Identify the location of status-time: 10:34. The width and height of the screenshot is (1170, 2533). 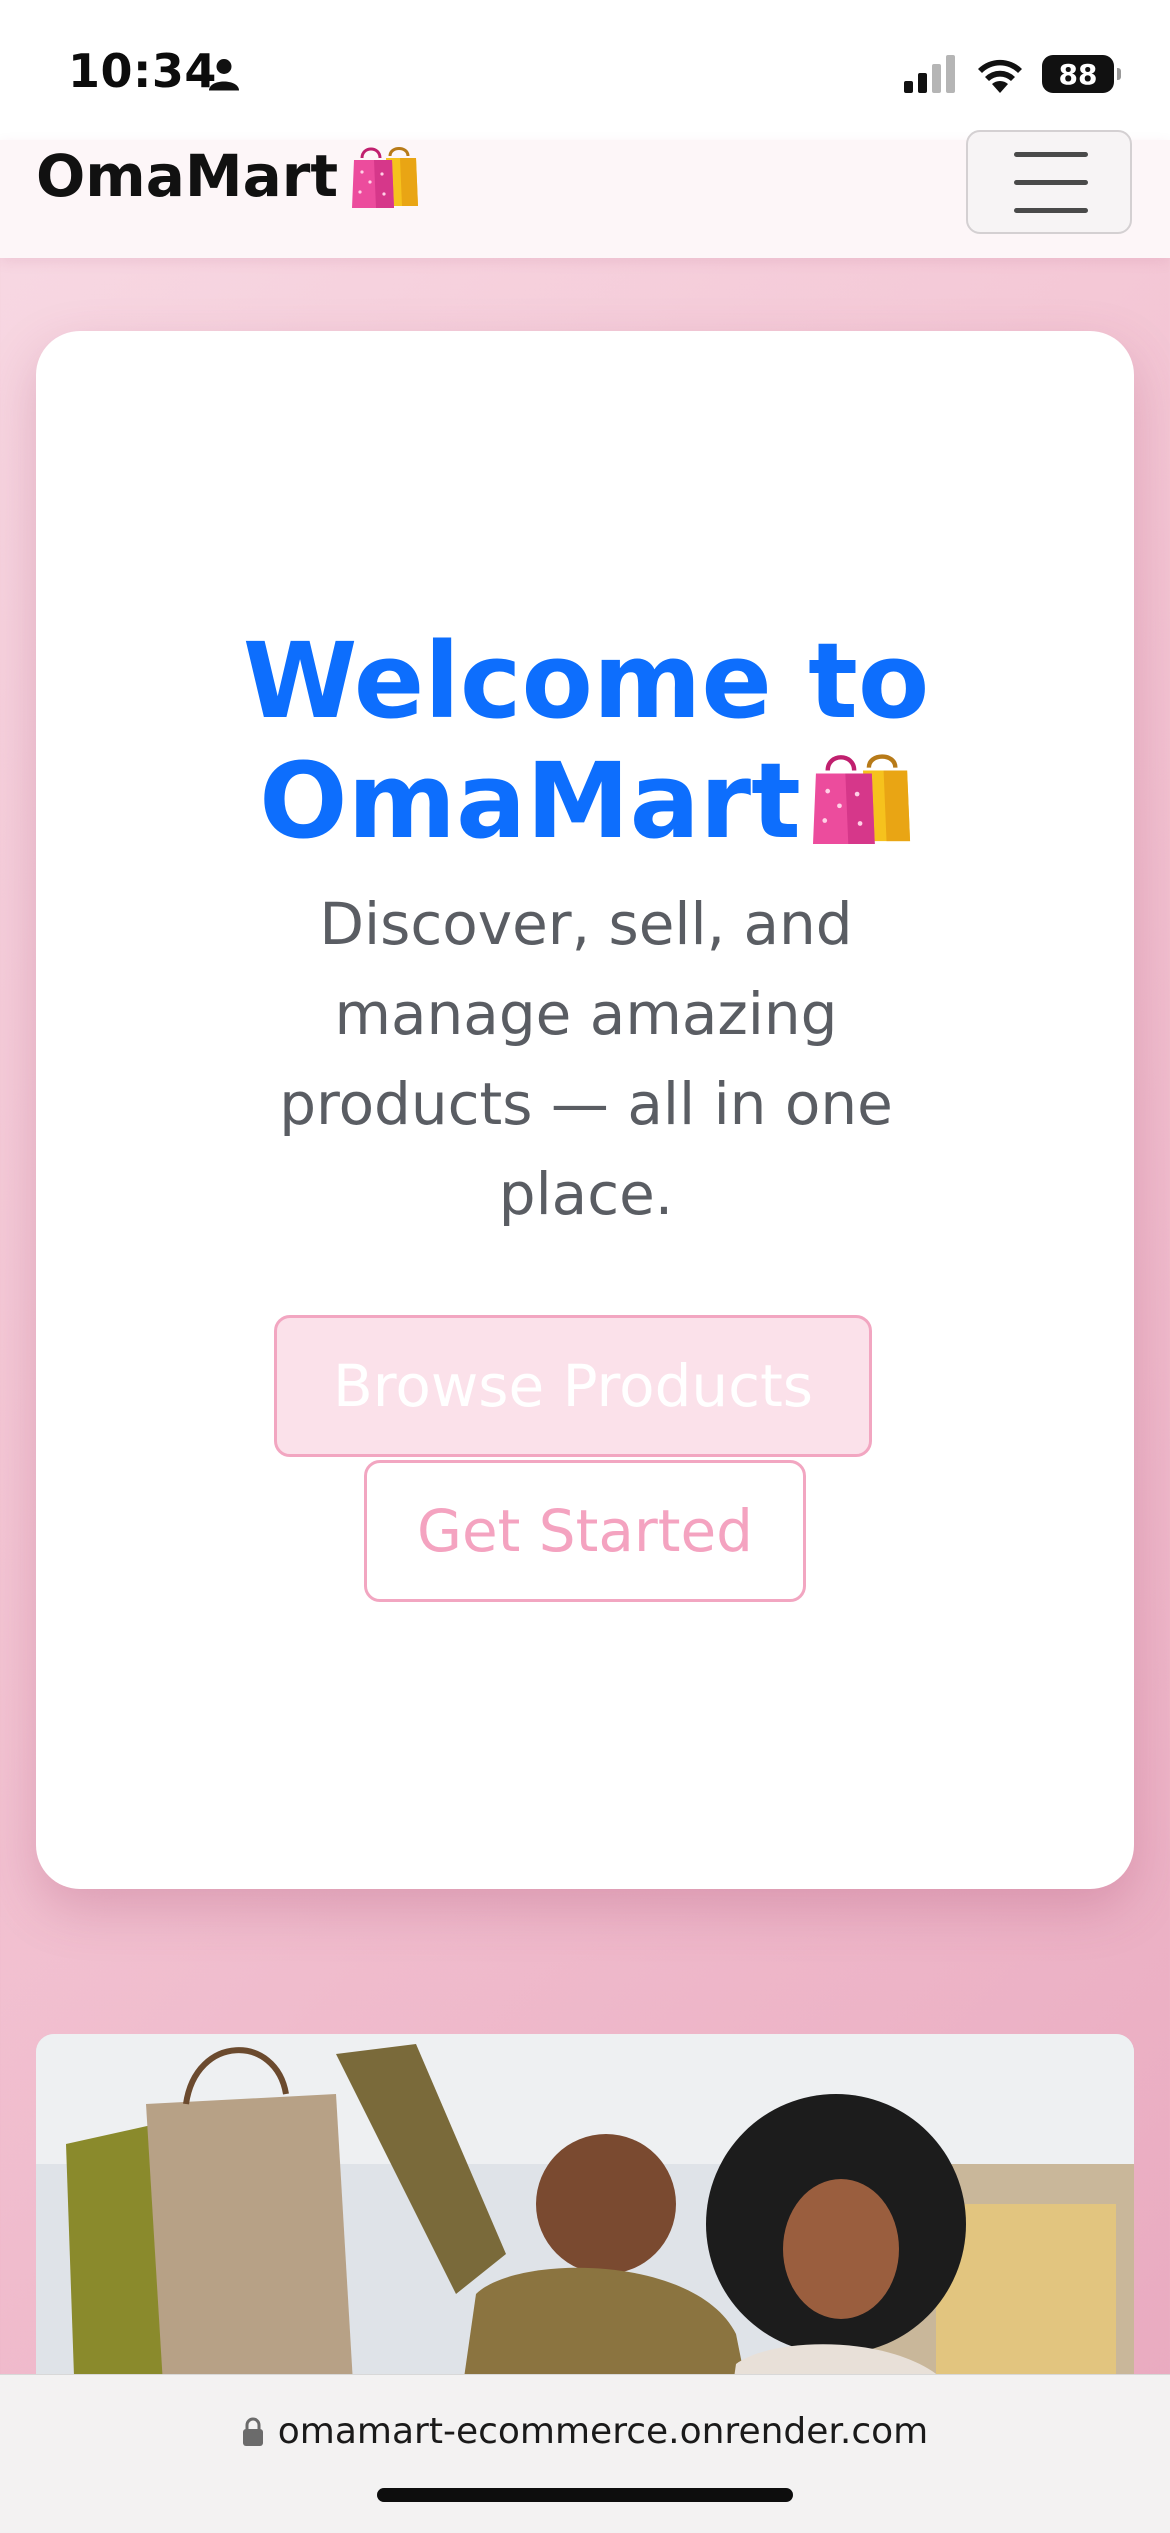
(142, 71).